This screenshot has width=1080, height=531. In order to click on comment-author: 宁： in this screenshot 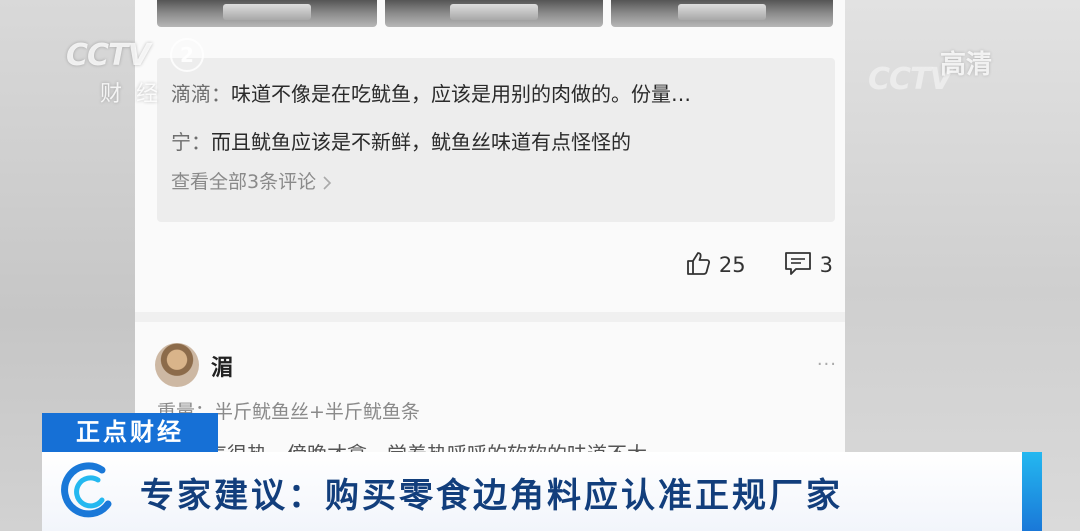, I will do `click(191, 142)`.